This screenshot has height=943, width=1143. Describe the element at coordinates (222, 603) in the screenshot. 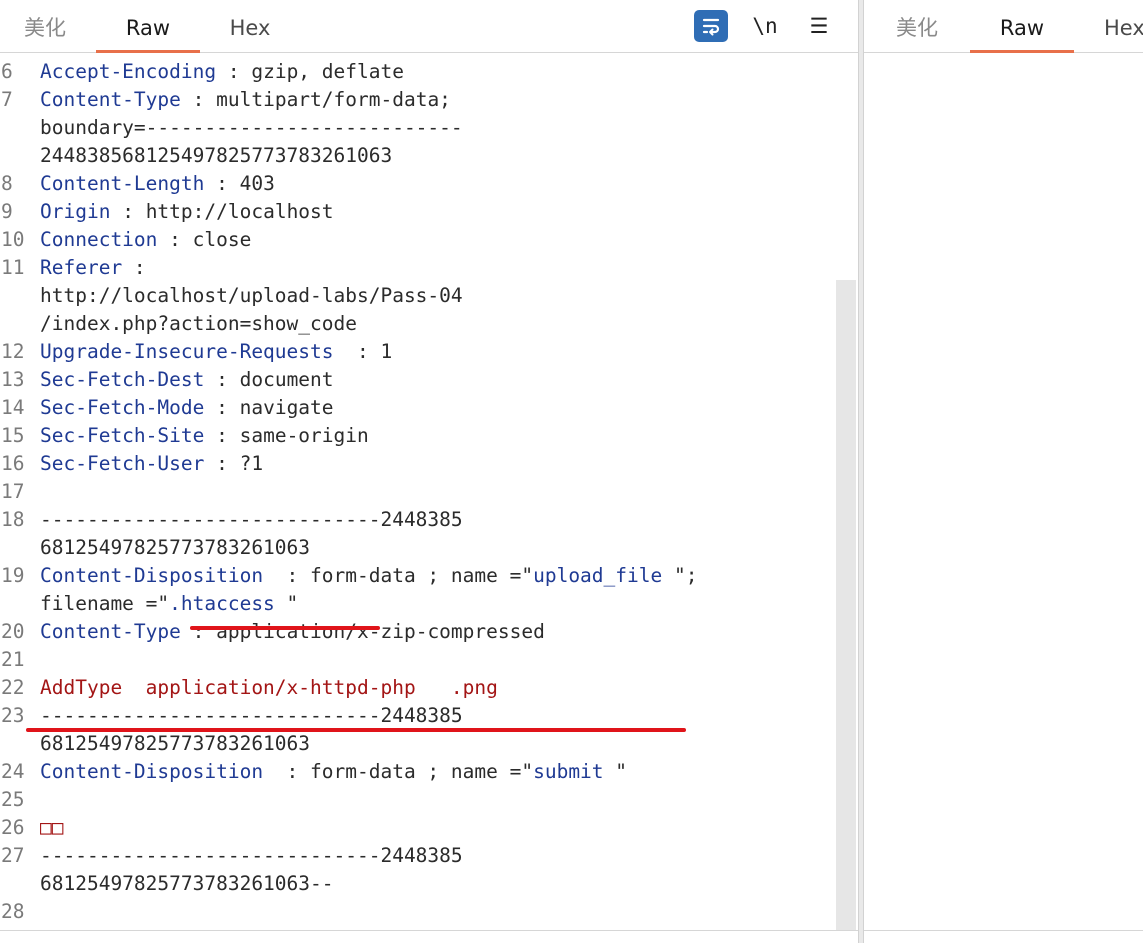

I see `param-value: .htaccess` at that location.